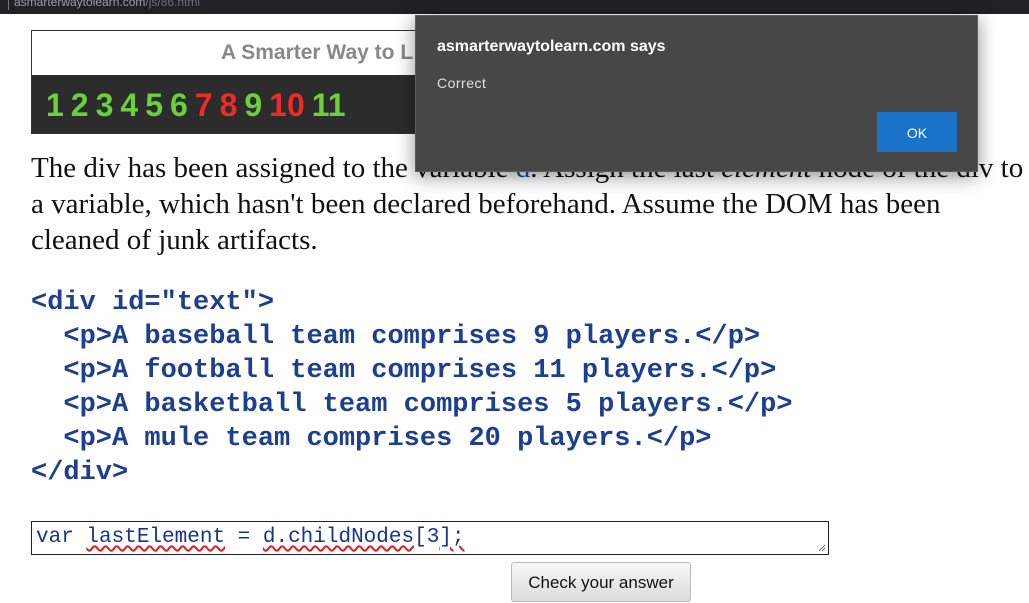 Image resolution: width=1029 pixels, height=603 pixels. Describe the element at coordinates (462, 83) in the screenshot. I see `alert-dialog-message: Correct` at that location.